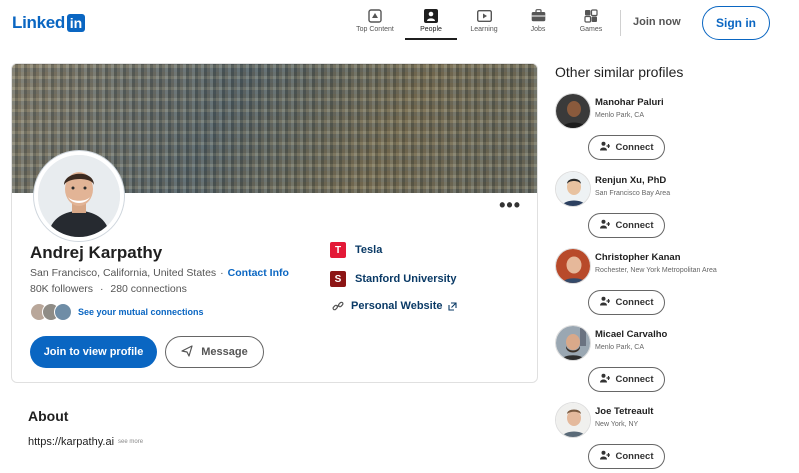 This screenshot has height=473, width=799. What do you see at coordinates (187, 352) in the screenshot?
I see `send-icon` at bounding box center [187, 352].